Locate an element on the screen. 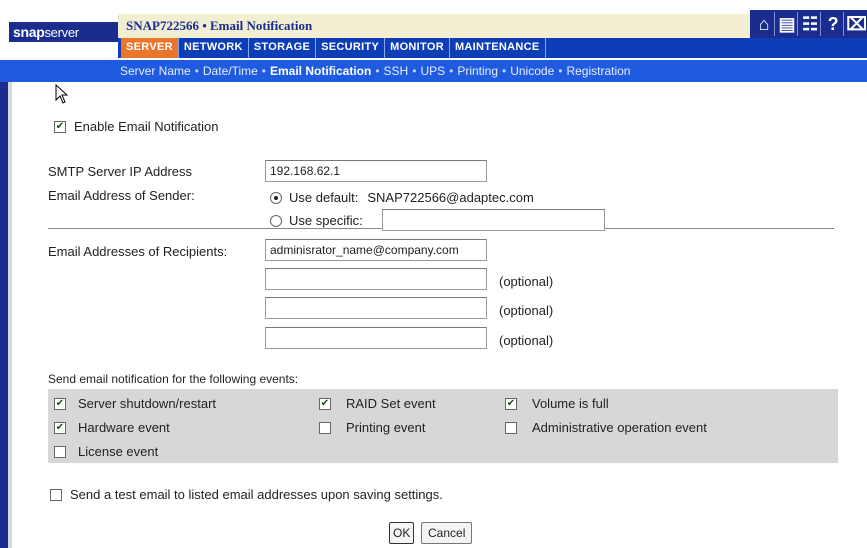  toolbar-icons: ⌂ ▤ ☷ ? ⌧ is located at coordinates (808, 24).